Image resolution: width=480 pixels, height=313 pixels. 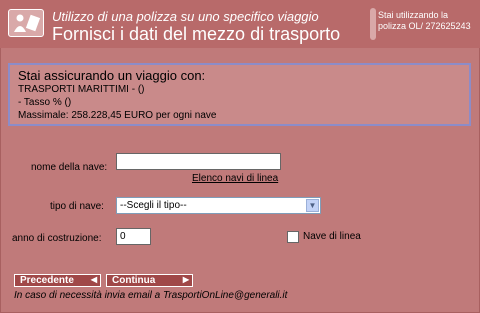 I want to click on info-line-transport: TRASPORTI MARITTIMI - (), so click(x=81, y=89).